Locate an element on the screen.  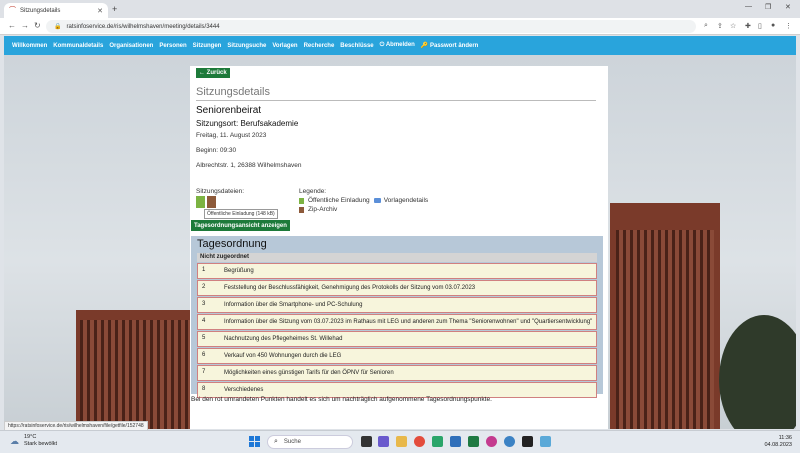
envelope-icon is located at coordinates (377, 200).